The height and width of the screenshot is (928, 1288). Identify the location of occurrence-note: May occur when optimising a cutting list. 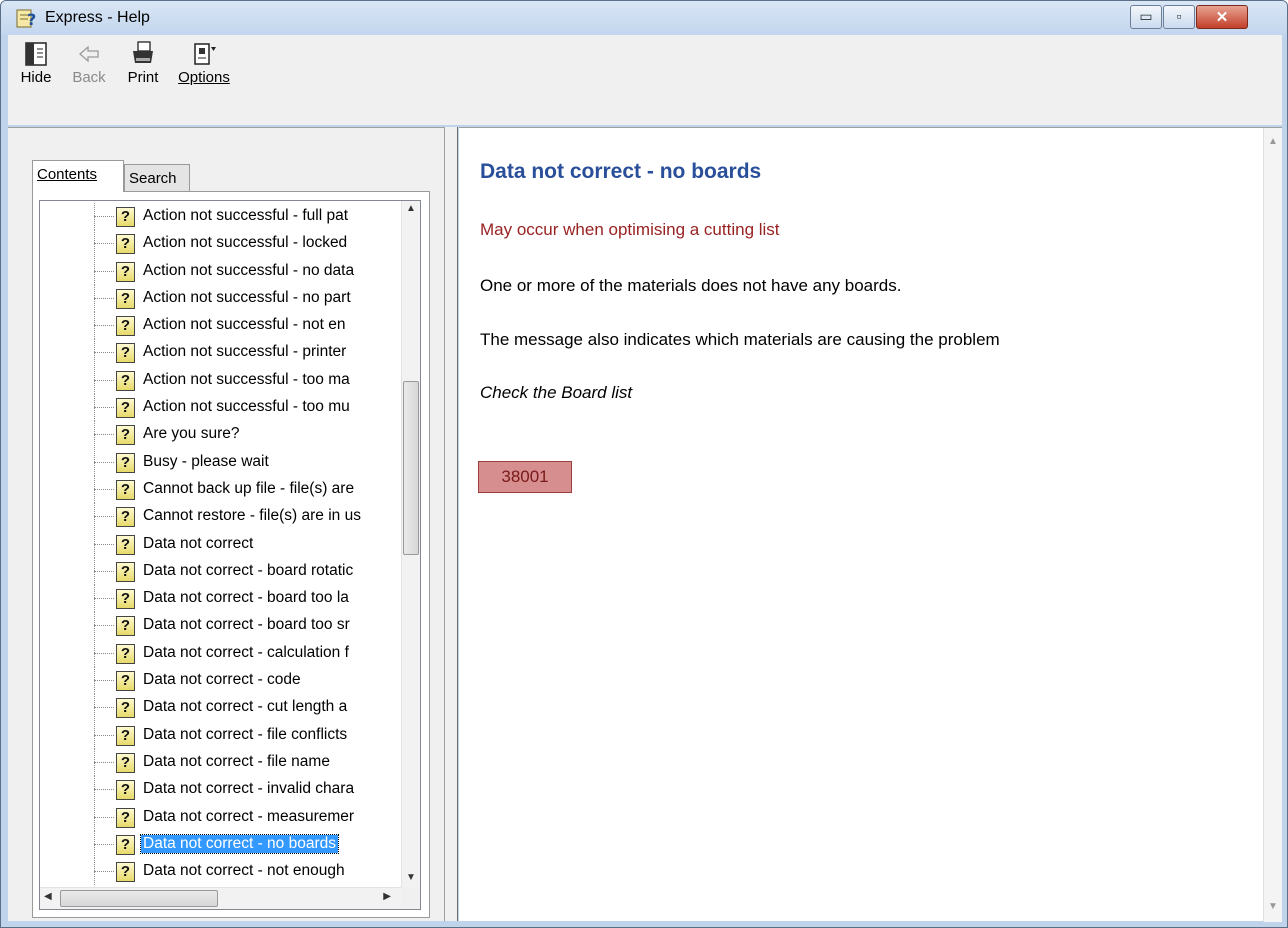
(630, 229).